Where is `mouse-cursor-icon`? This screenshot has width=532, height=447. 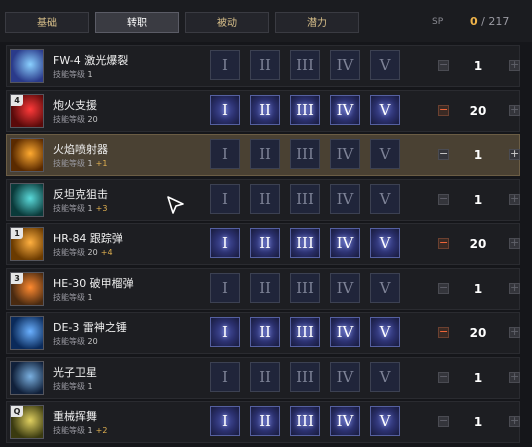 mouse-cursor-icon is located at coordinates (175, 205).